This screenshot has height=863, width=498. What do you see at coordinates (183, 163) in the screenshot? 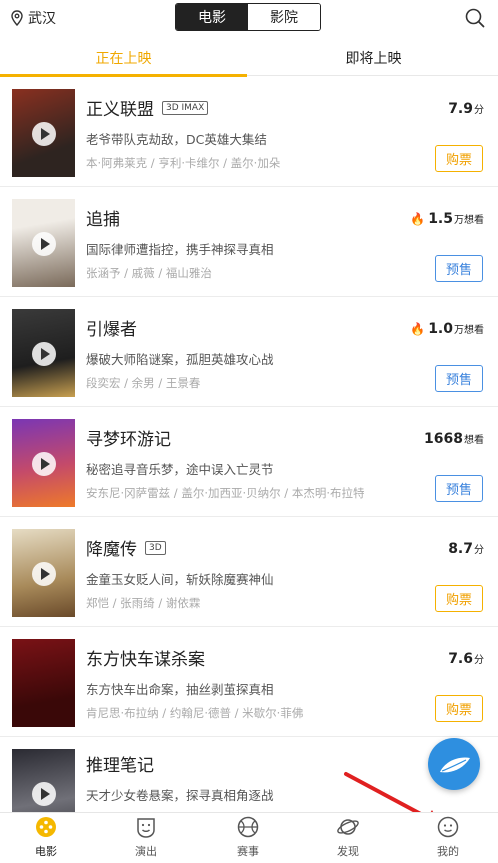
I see `movie-cast: 本·阿弗莱克 / 亨利·卡维尔 / 盖尔·加朵` at bounding box center [183, 163].